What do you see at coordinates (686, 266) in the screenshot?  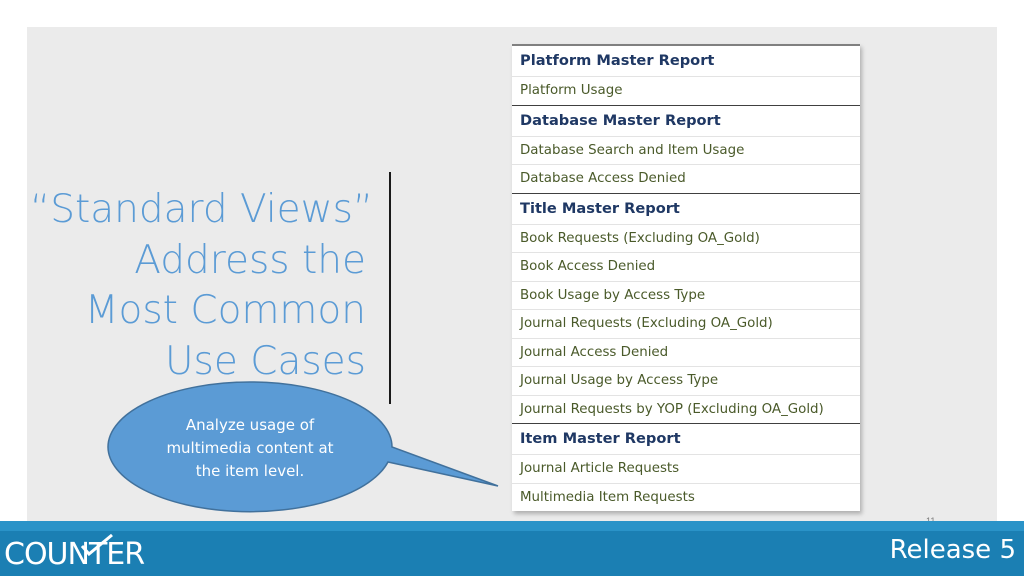 I see `report-row: Book Access Denied` at bounding box center [686, 266].